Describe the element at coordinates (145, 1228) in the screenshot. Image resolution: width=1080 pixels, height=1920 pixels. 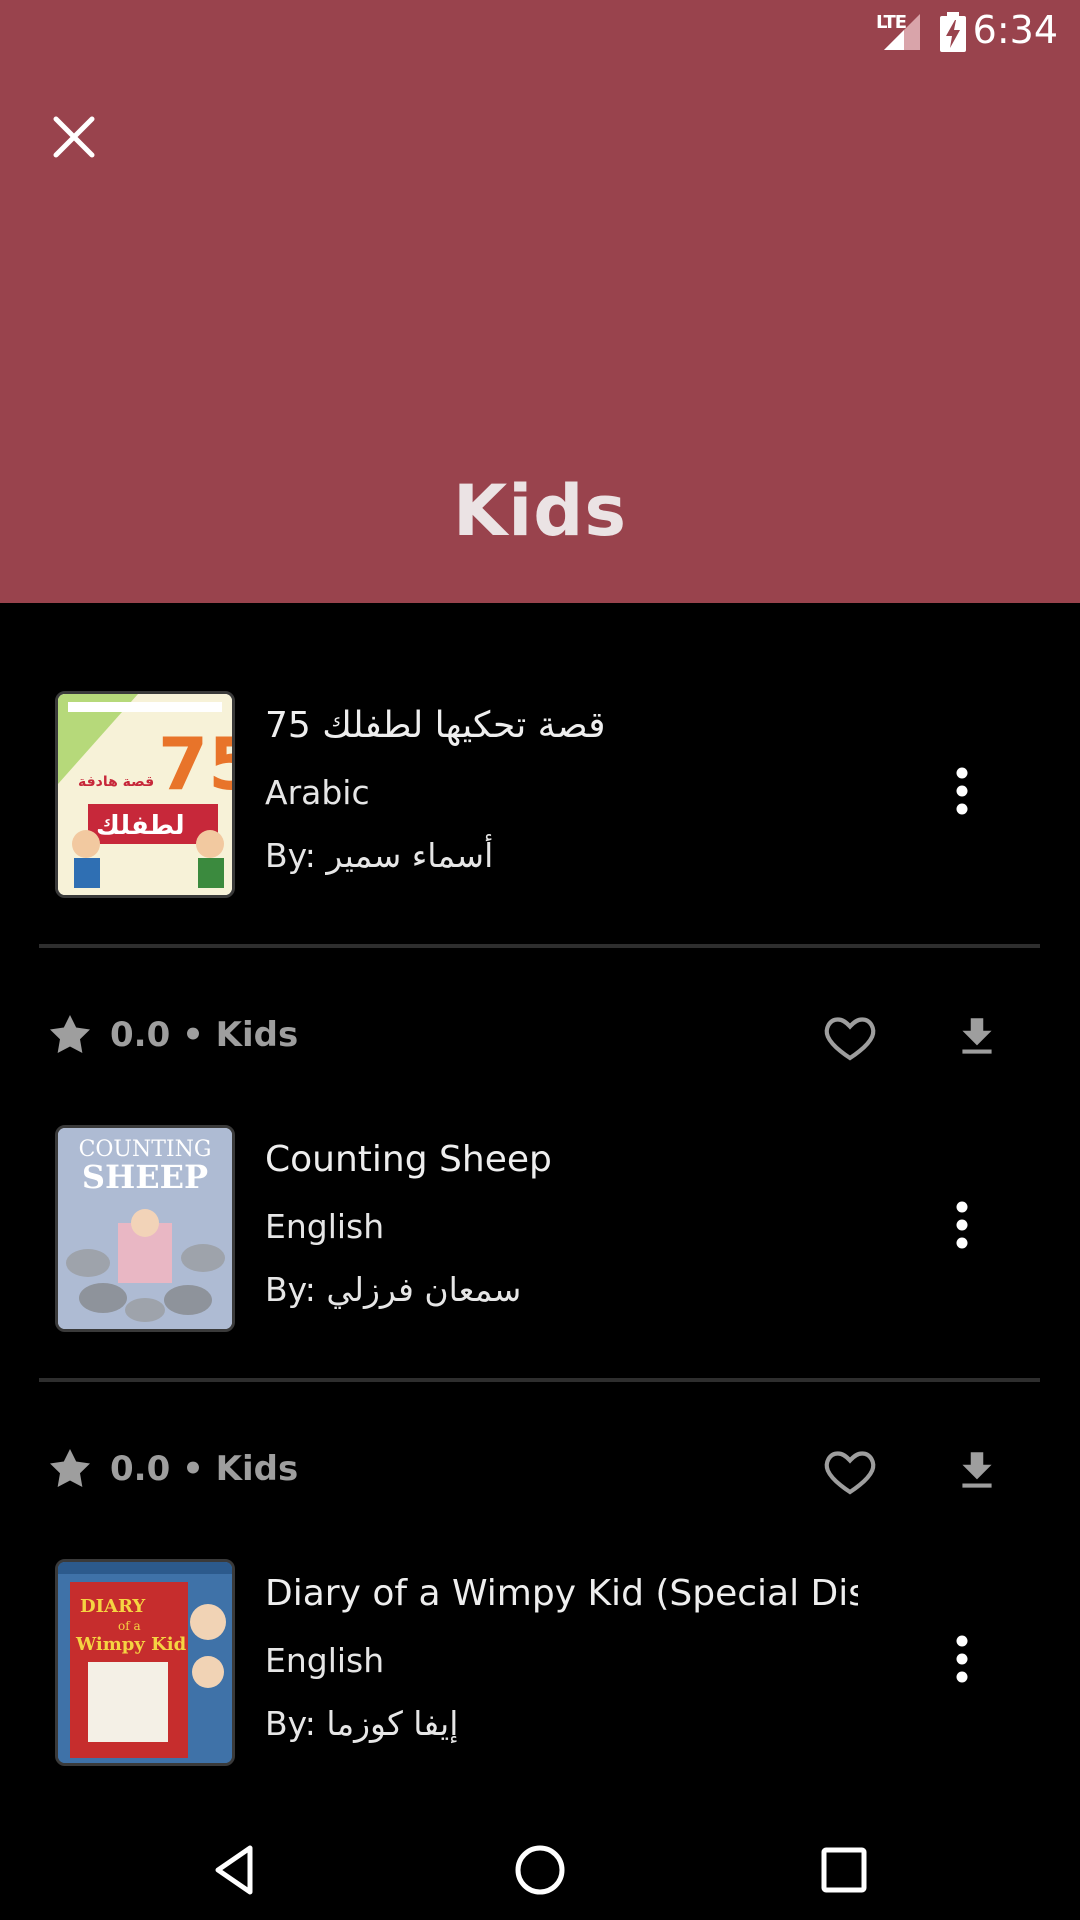
I see `book-cover: COUNTING SHEEP` at that location.